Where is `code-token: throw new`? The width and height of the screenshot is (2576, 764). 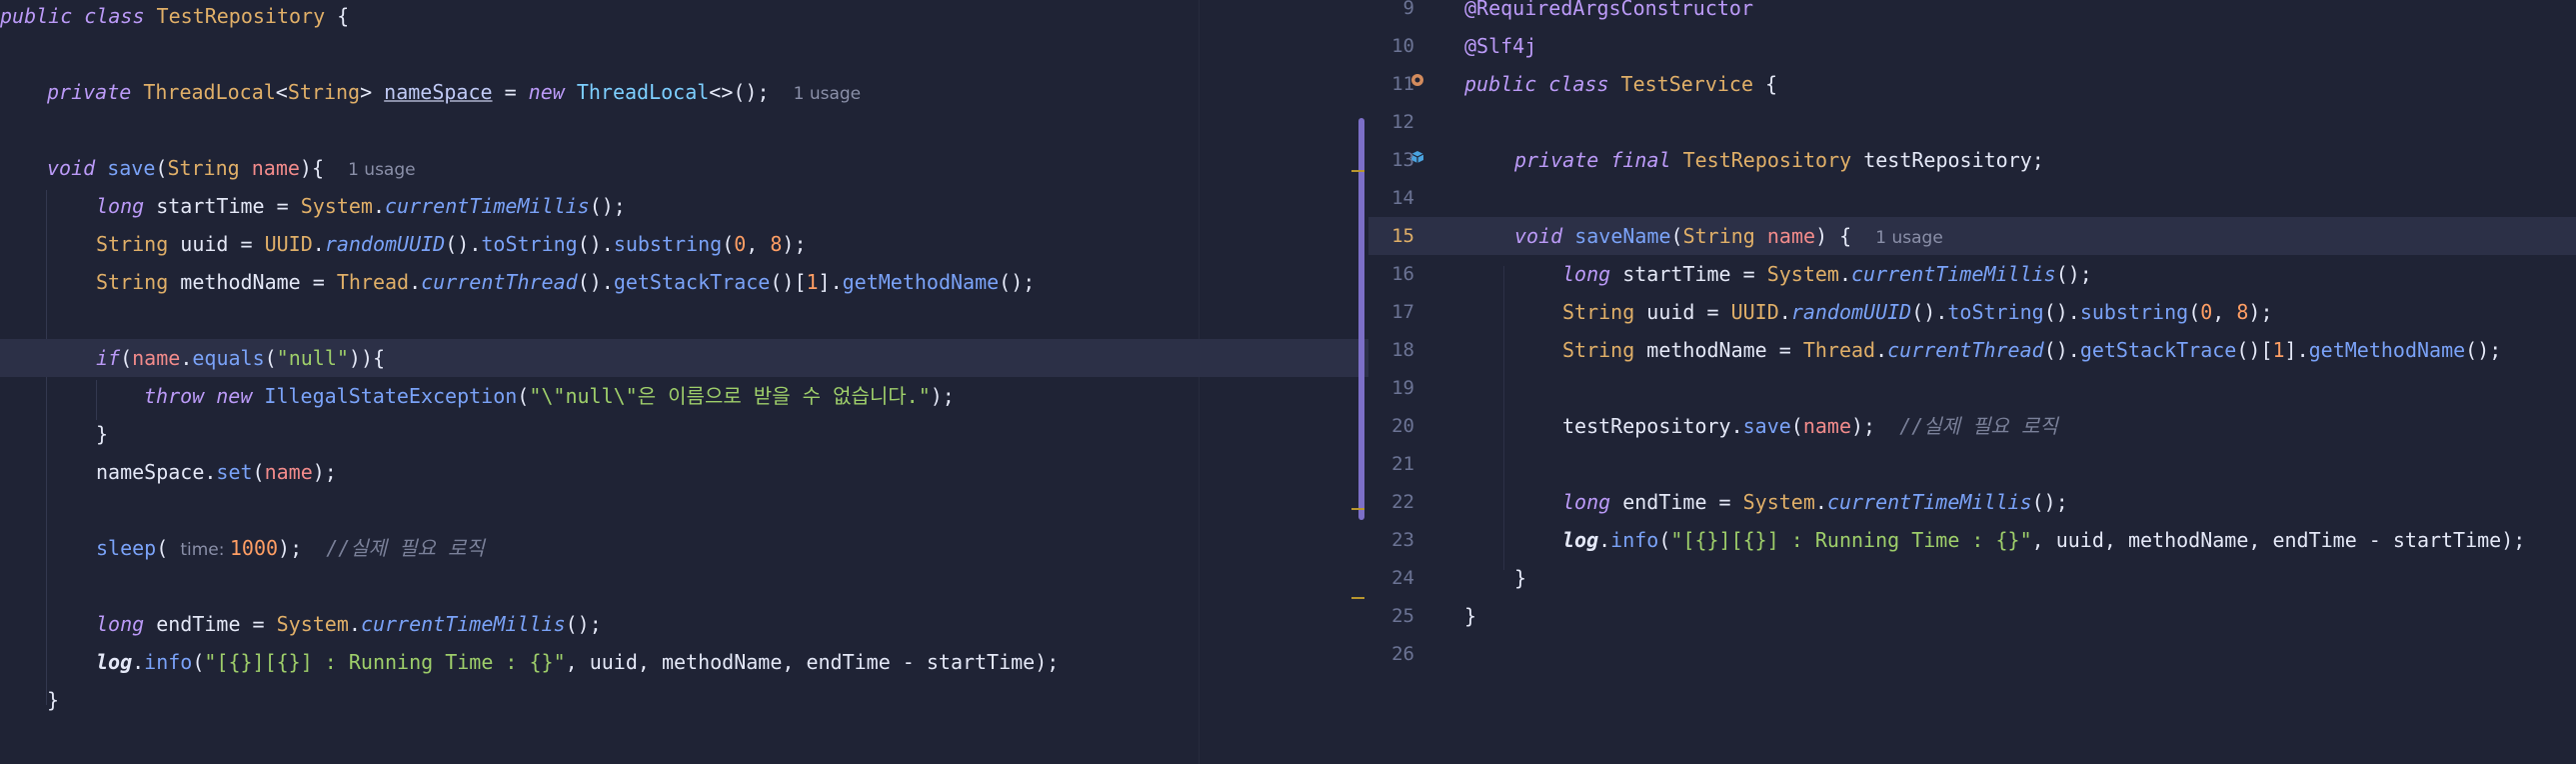 code-token: throw new is located at coordinates (205, 396).